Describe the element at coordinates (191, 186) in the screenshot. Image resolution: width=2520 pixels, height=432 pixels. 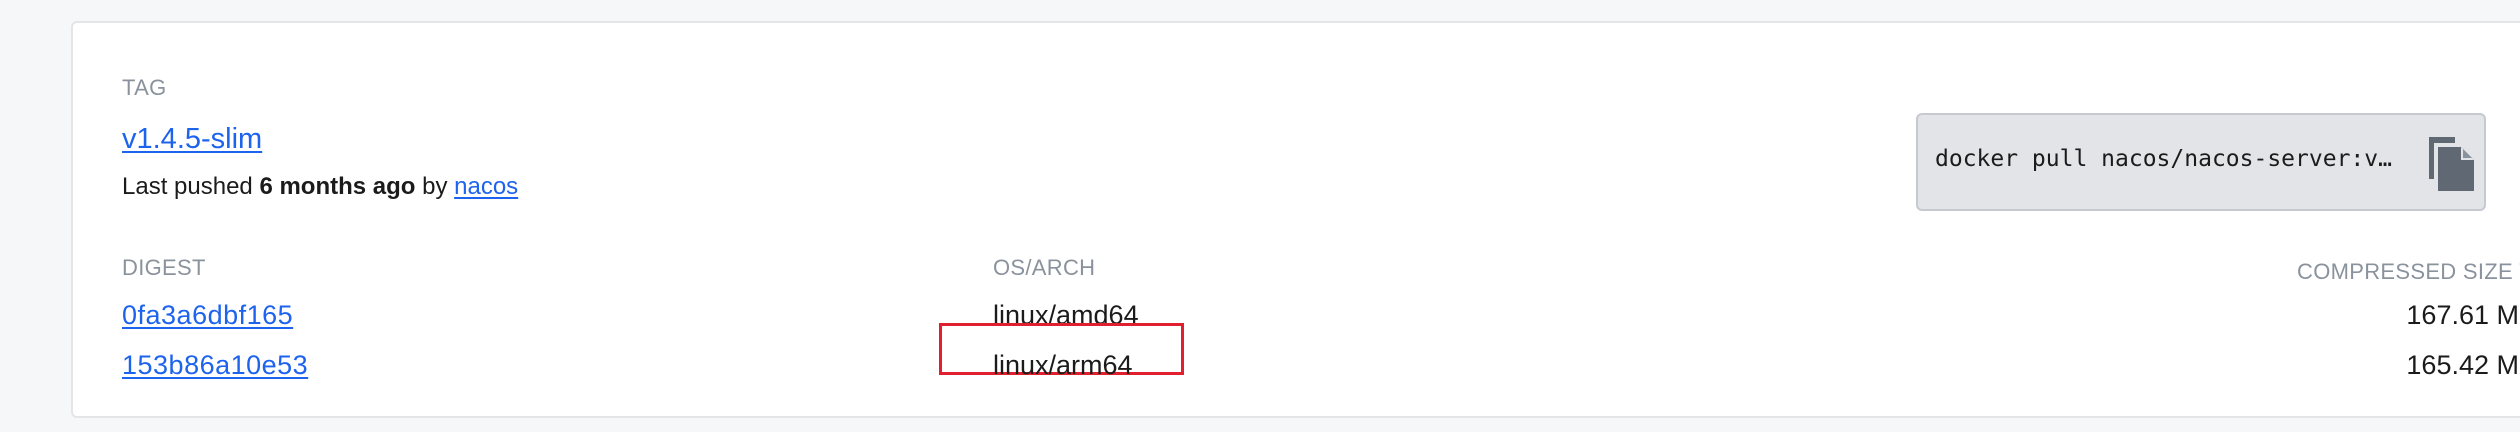
I see `pushed-prefix: Last pushed` at that location.